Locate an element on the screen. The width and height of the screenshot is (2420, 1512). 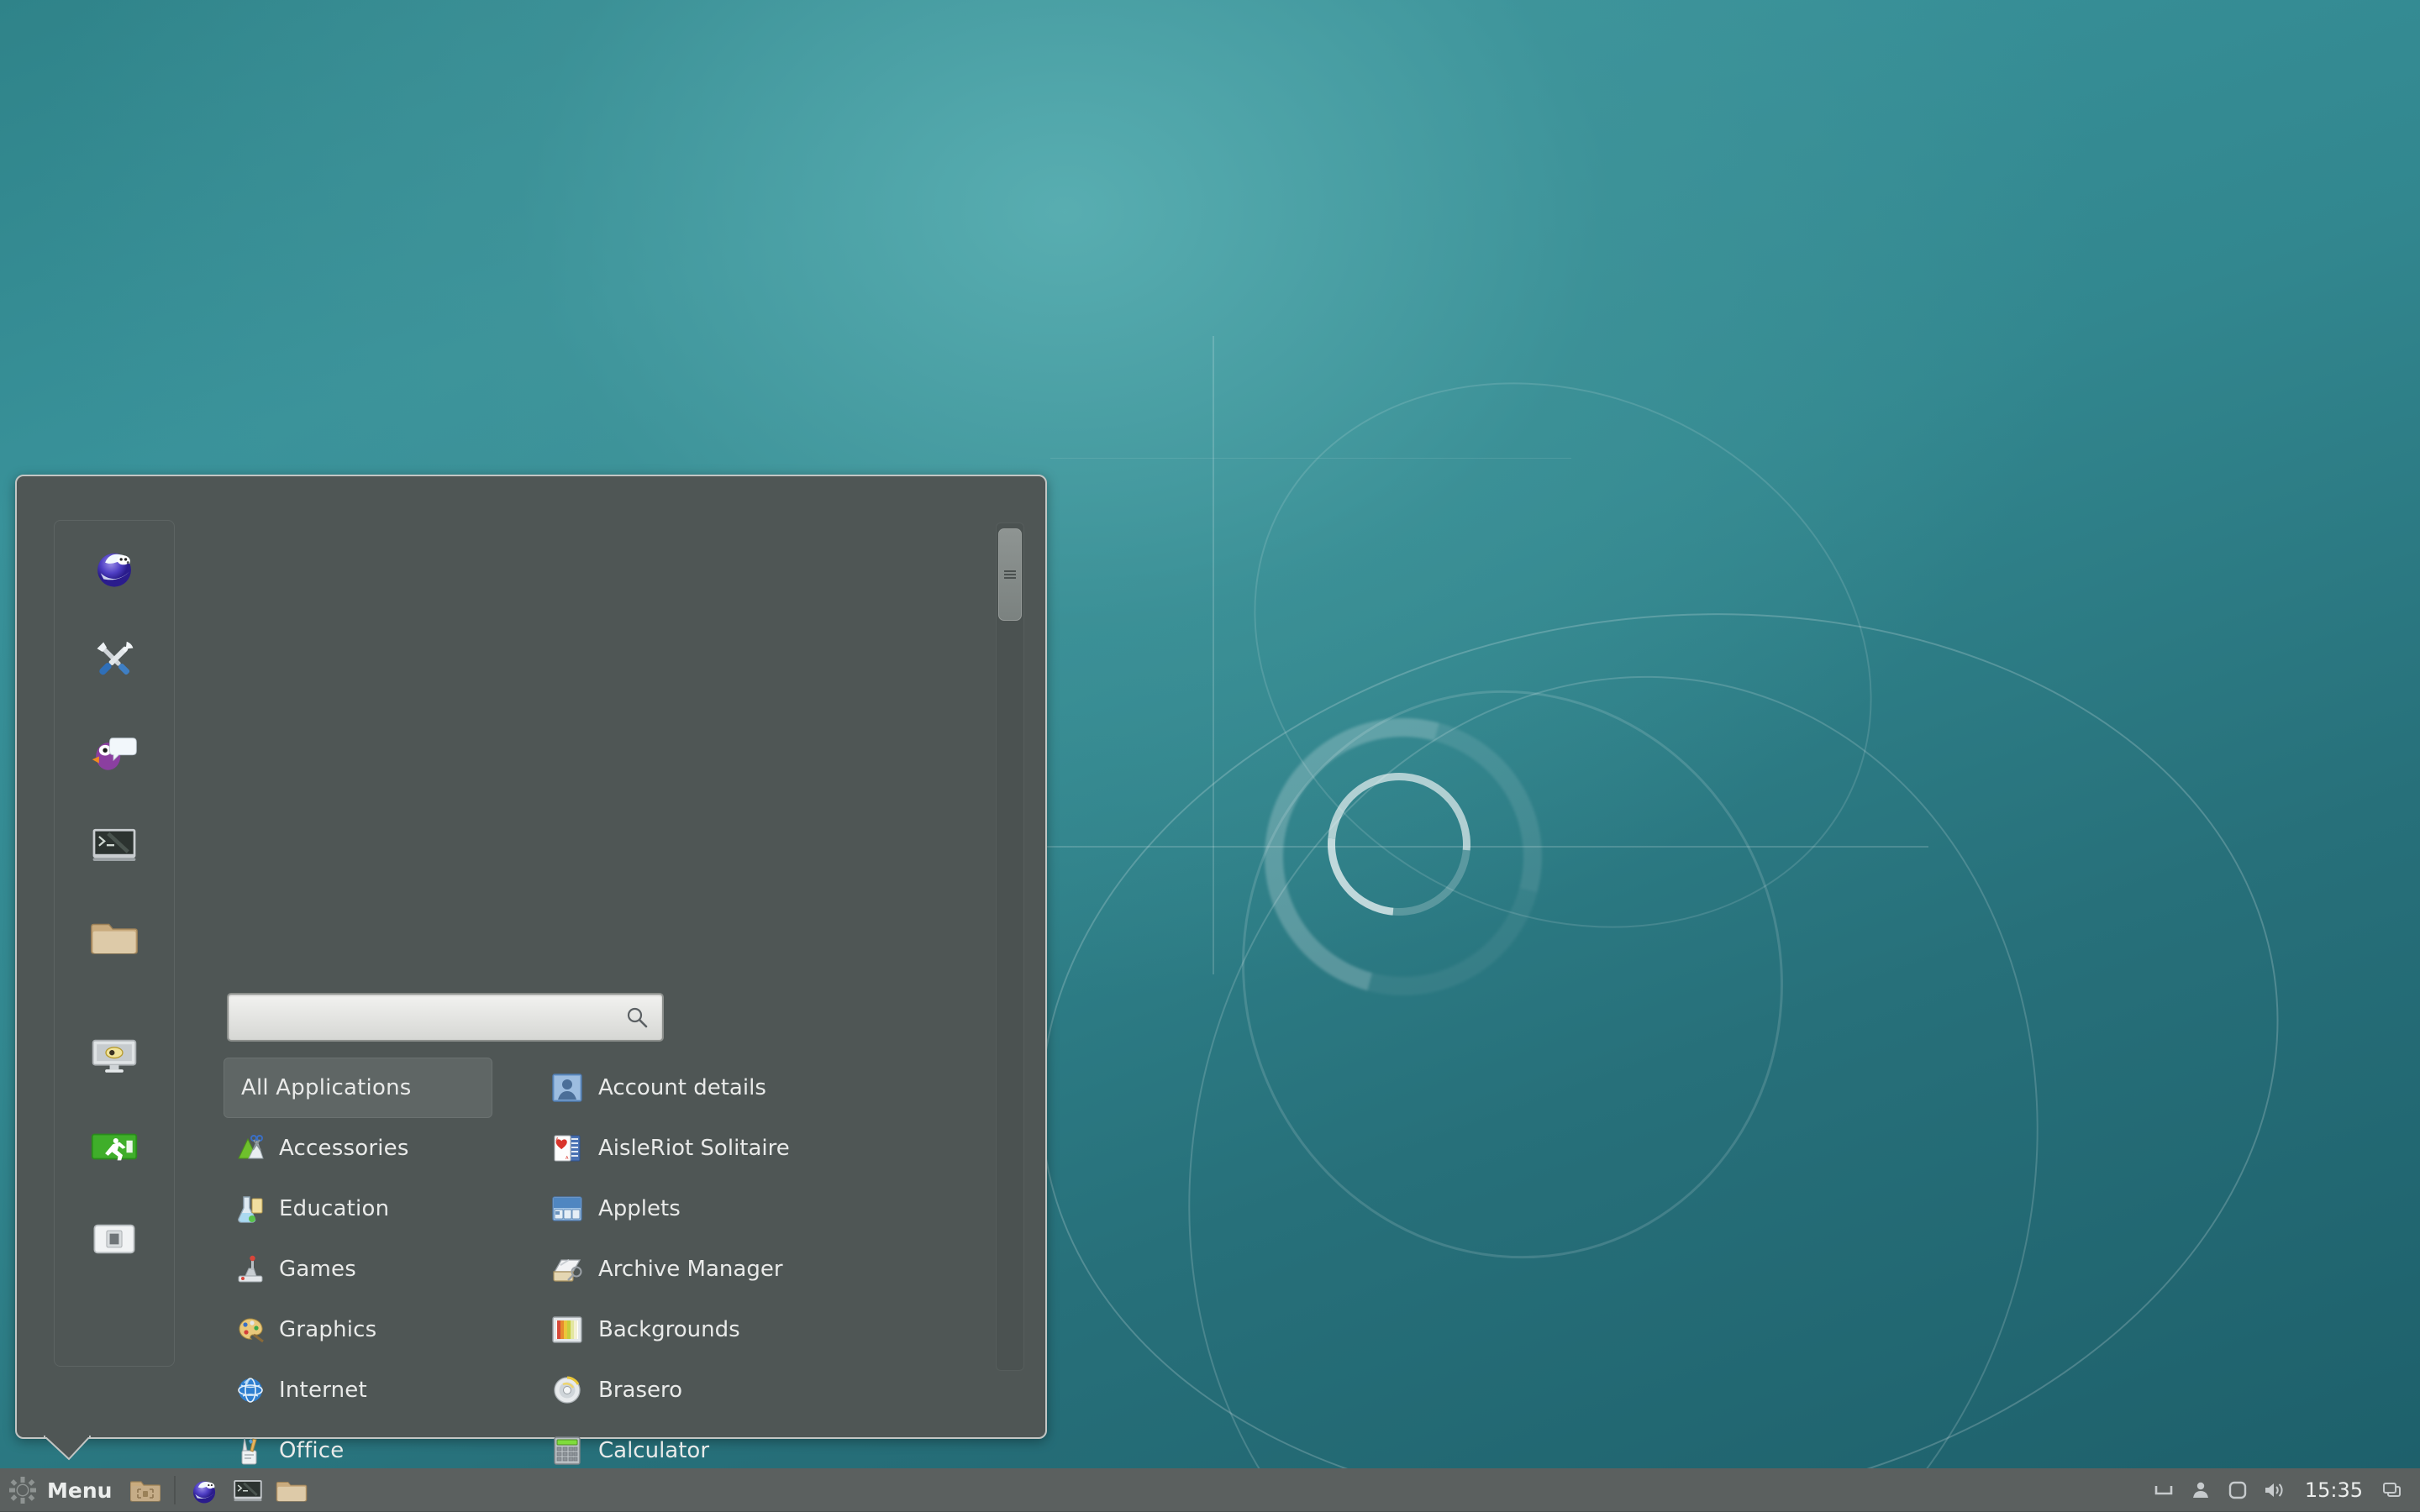
backgrounds-icon is located at coordinates (567, 1329).